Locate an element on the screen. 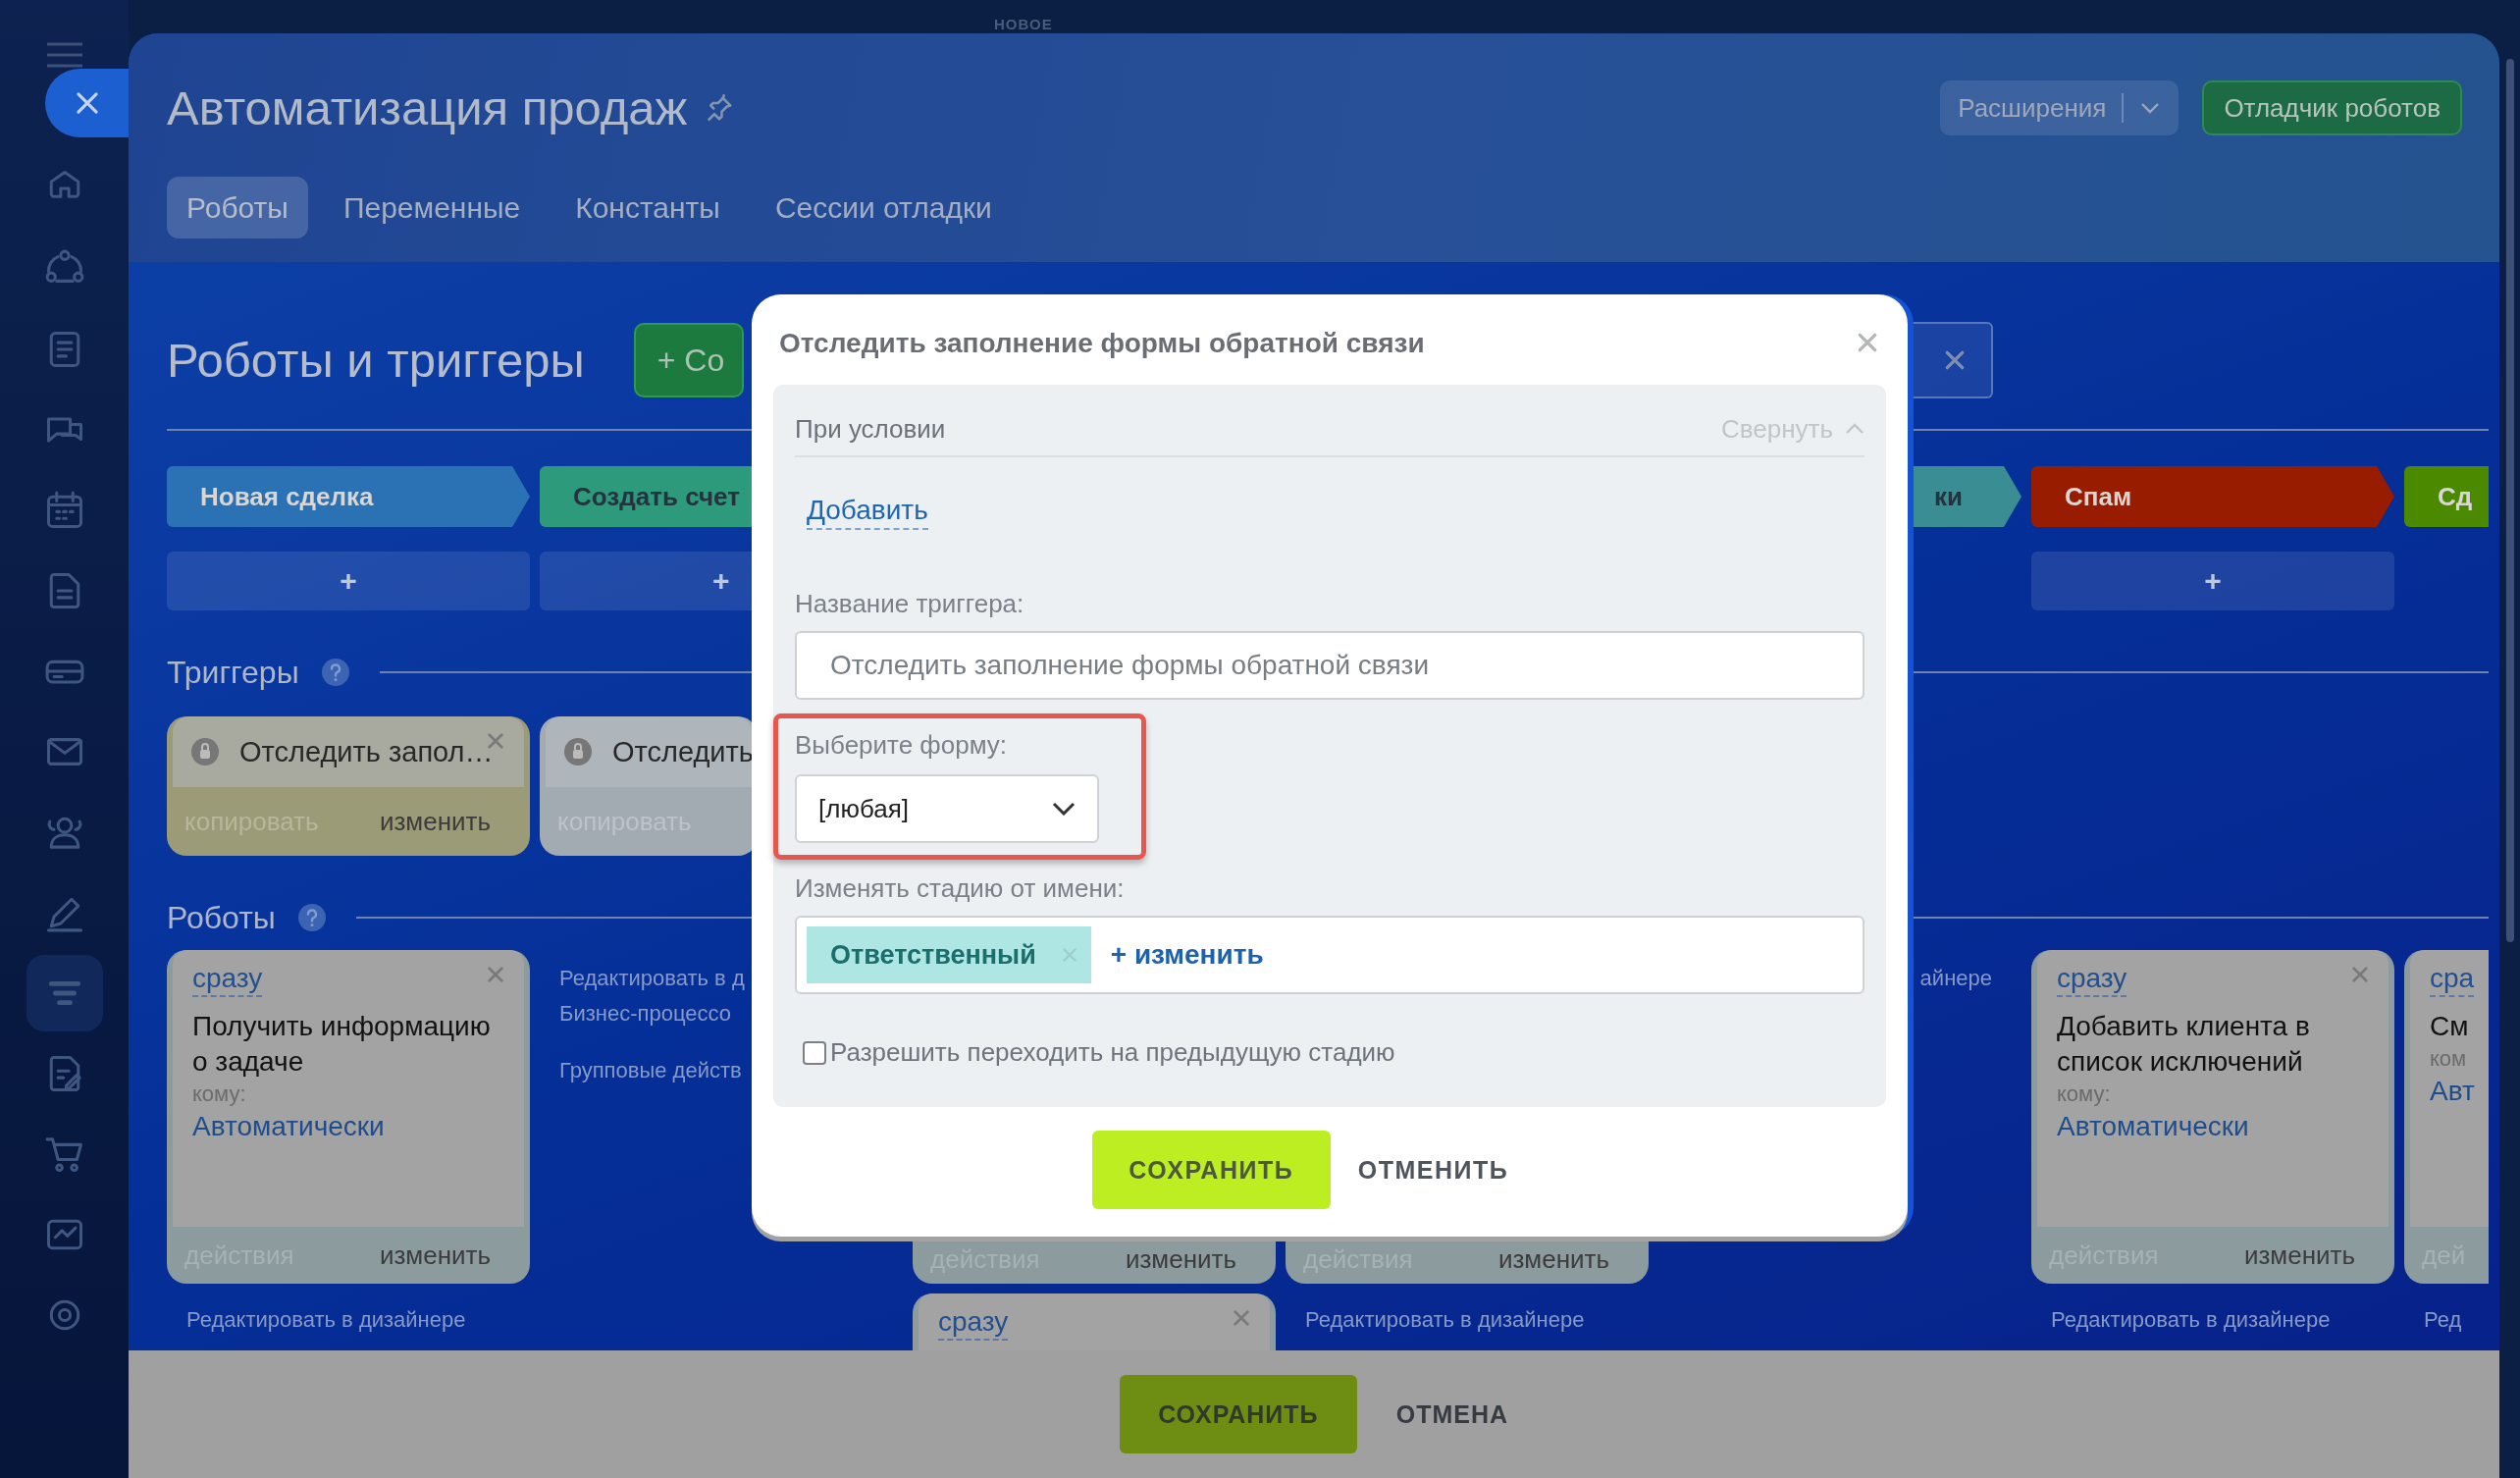 The height and width of the screenshot is (1478, 2520). form-dropdown: [любая] is located at coordinates (947, 808).